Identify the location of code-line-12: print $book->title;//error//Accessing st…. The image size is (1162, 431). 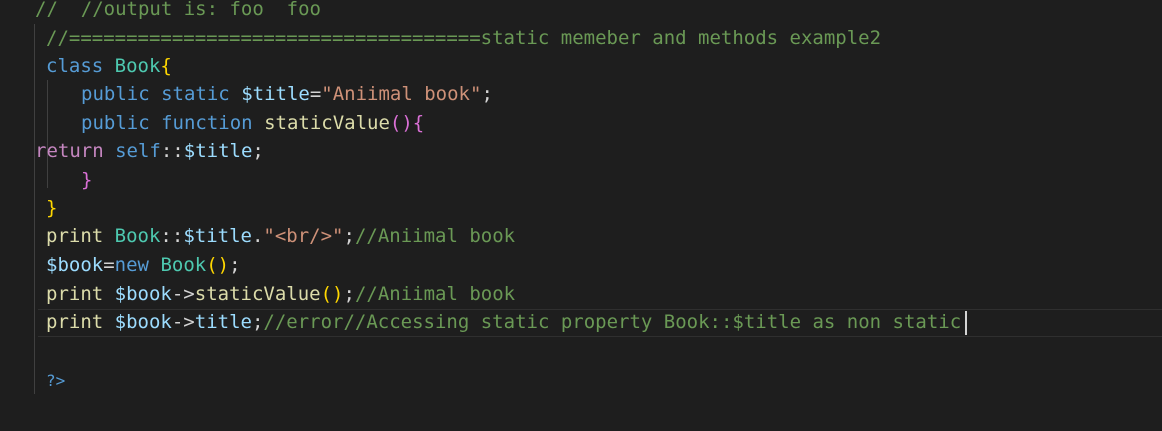
(507, 322).